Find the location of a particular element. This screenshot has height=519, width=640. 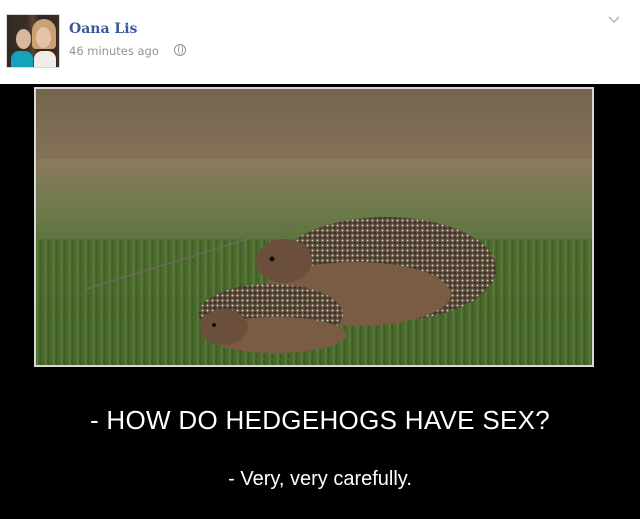

avatar is located at coordinates (33, 41).